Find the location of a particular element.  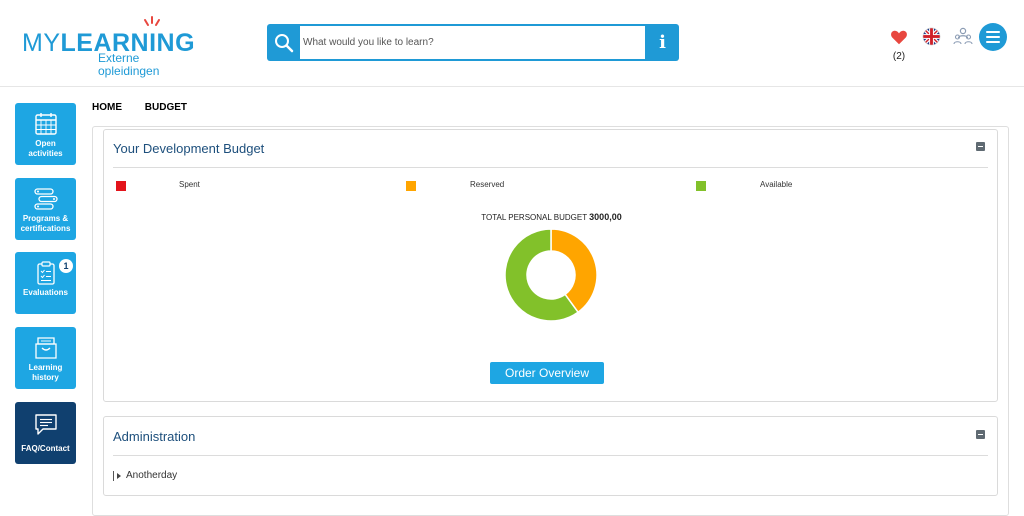

sidebar-item-label: Learning history is located at coordinates (45, 372).